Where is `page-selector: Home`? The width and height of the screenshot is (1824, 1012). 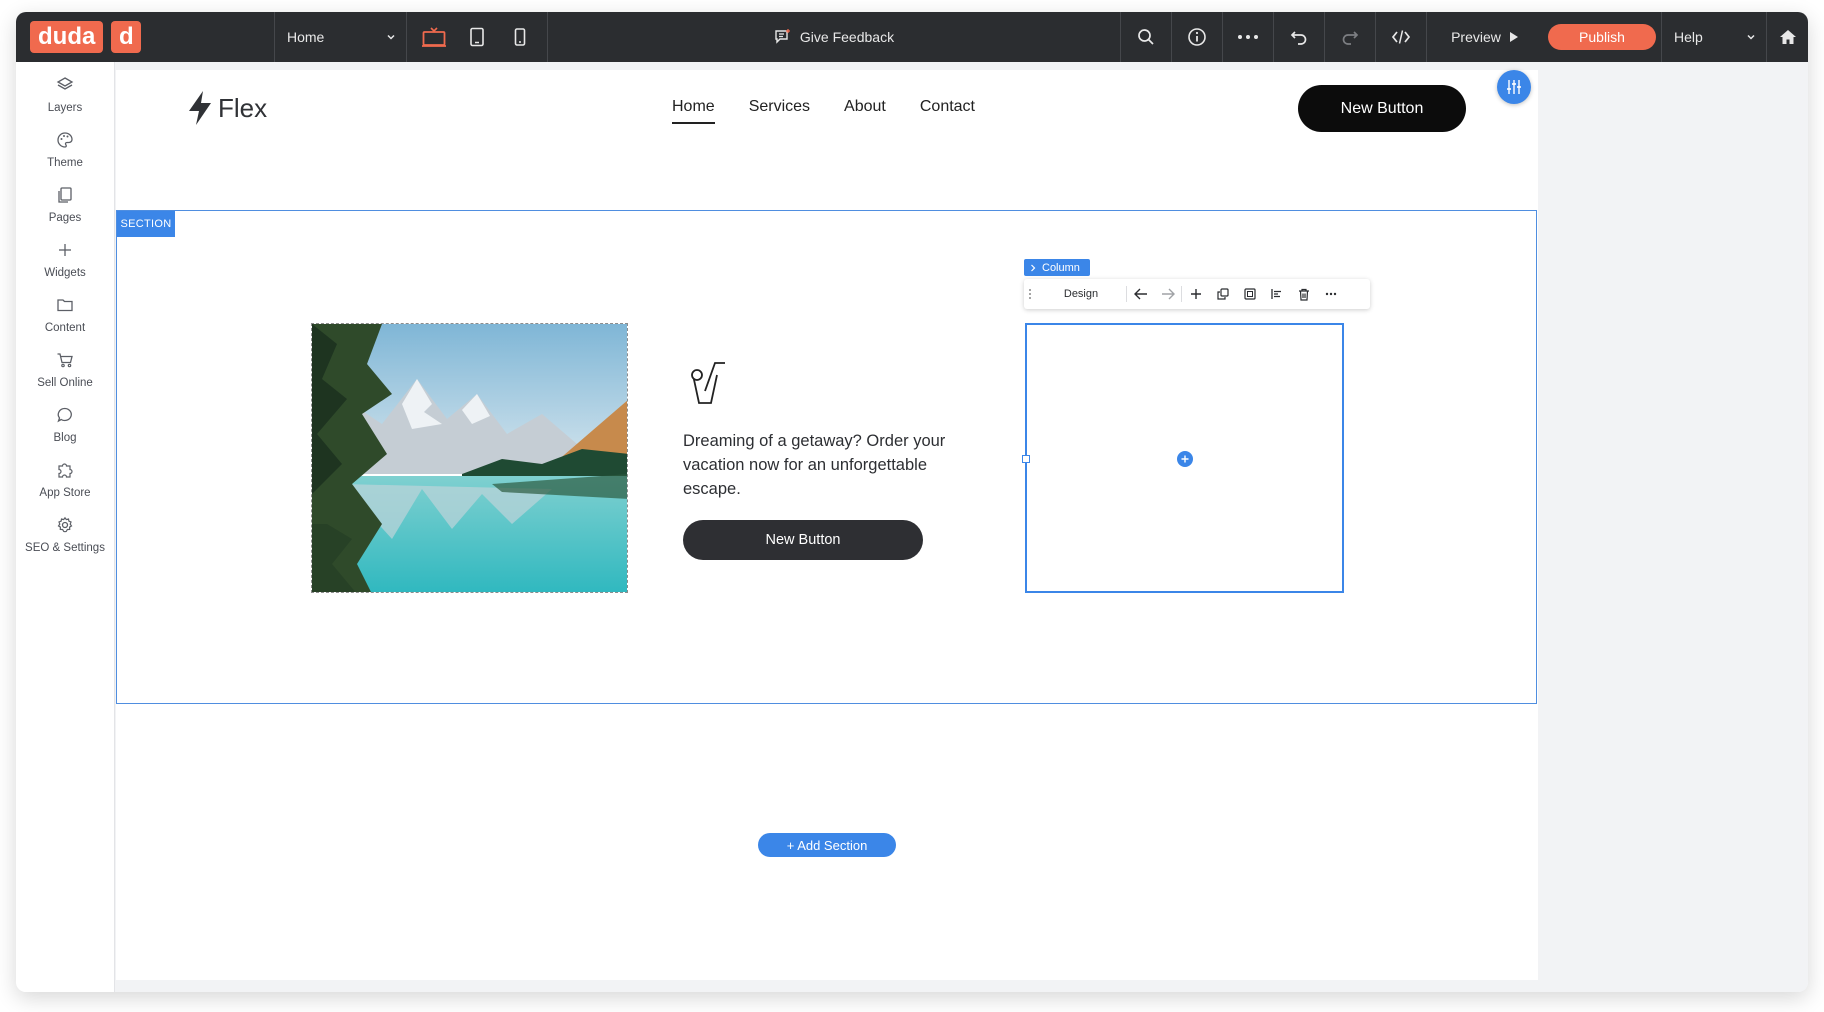 page-selector: Home is located at coordinates (340, 37).